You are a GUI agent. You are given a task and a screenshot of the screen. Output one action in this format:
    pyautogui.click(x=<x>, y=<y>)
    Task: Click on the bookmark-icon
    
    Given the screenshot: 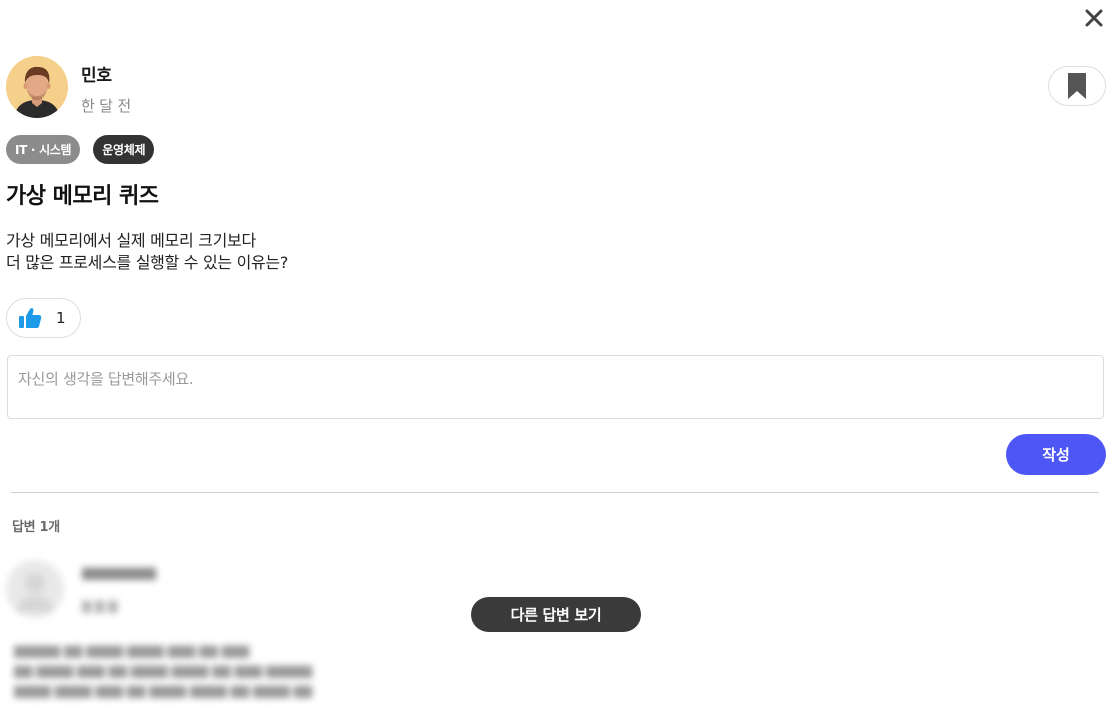 What is the action you would take?
    pyautogui.click(x=1077, y=86)
    